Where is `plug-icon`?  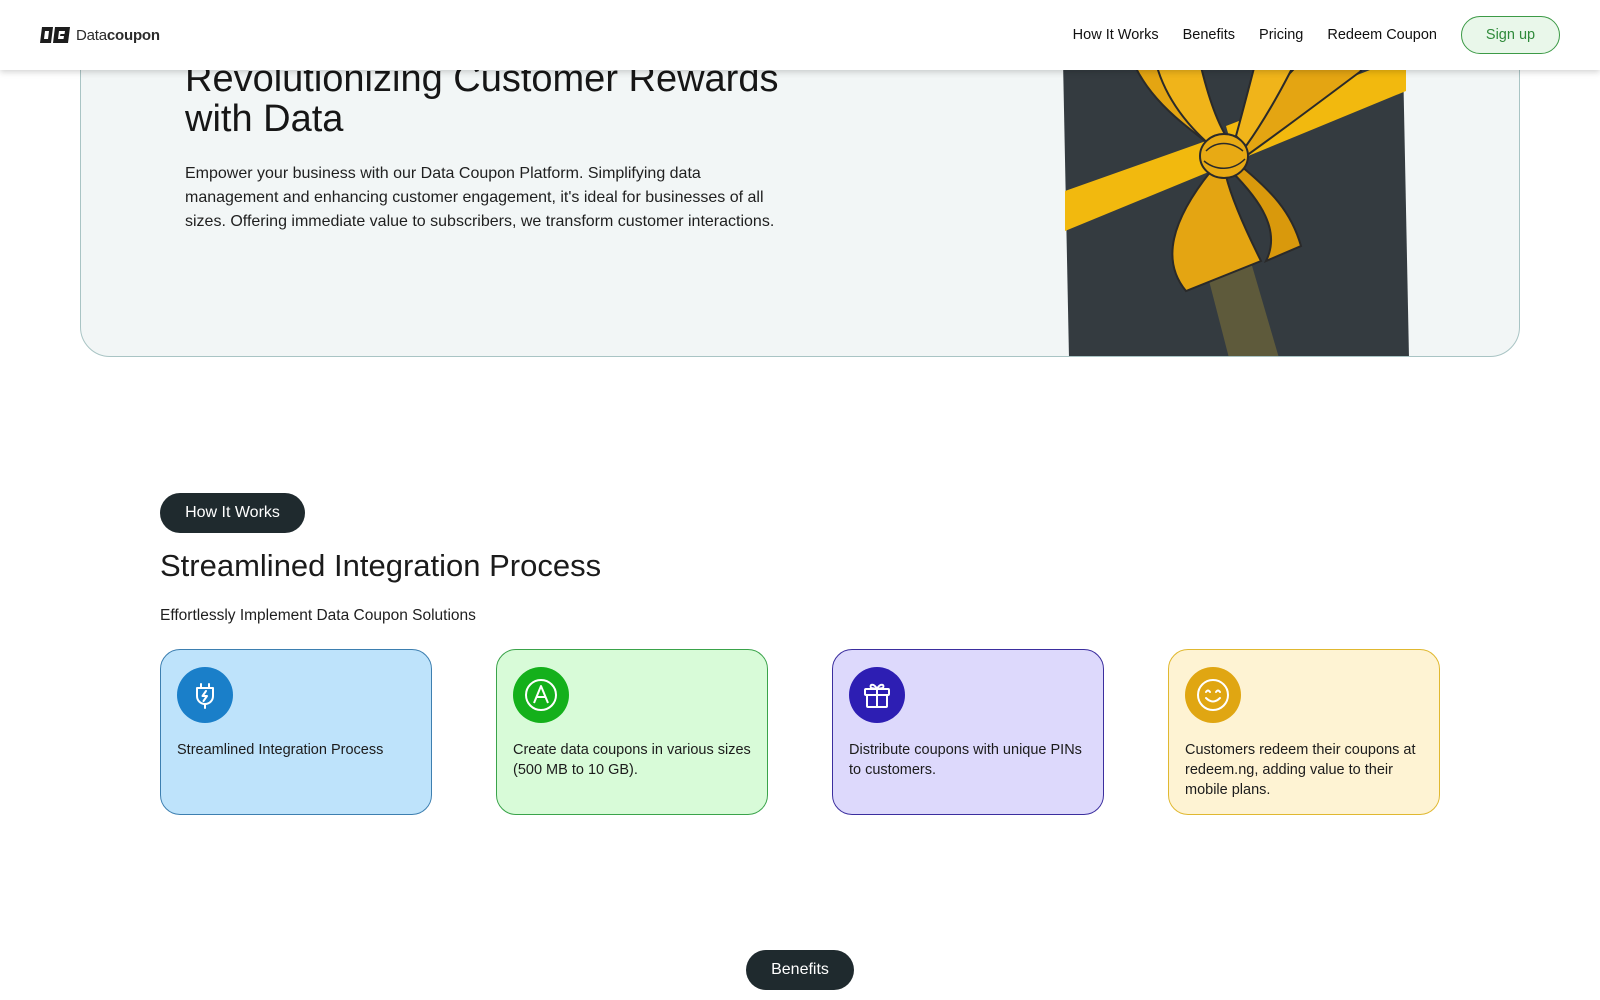
plug-icon is located at coordinates (205, 695).